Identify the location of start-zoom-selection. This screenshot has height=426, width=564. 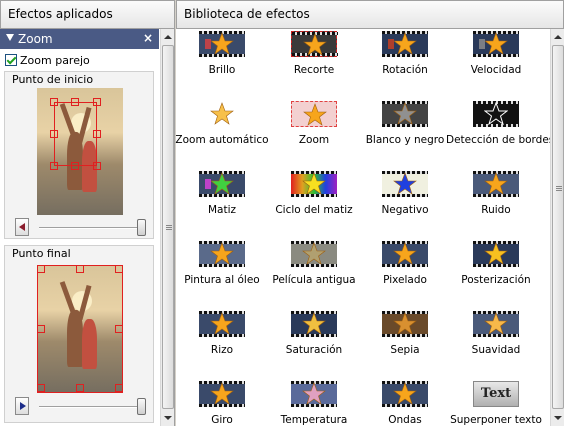
(75, 134).